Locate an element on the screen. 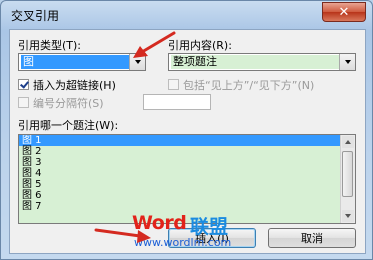  number-separator-label: 编号分隔符(S) is located at coordinates (68, 103).